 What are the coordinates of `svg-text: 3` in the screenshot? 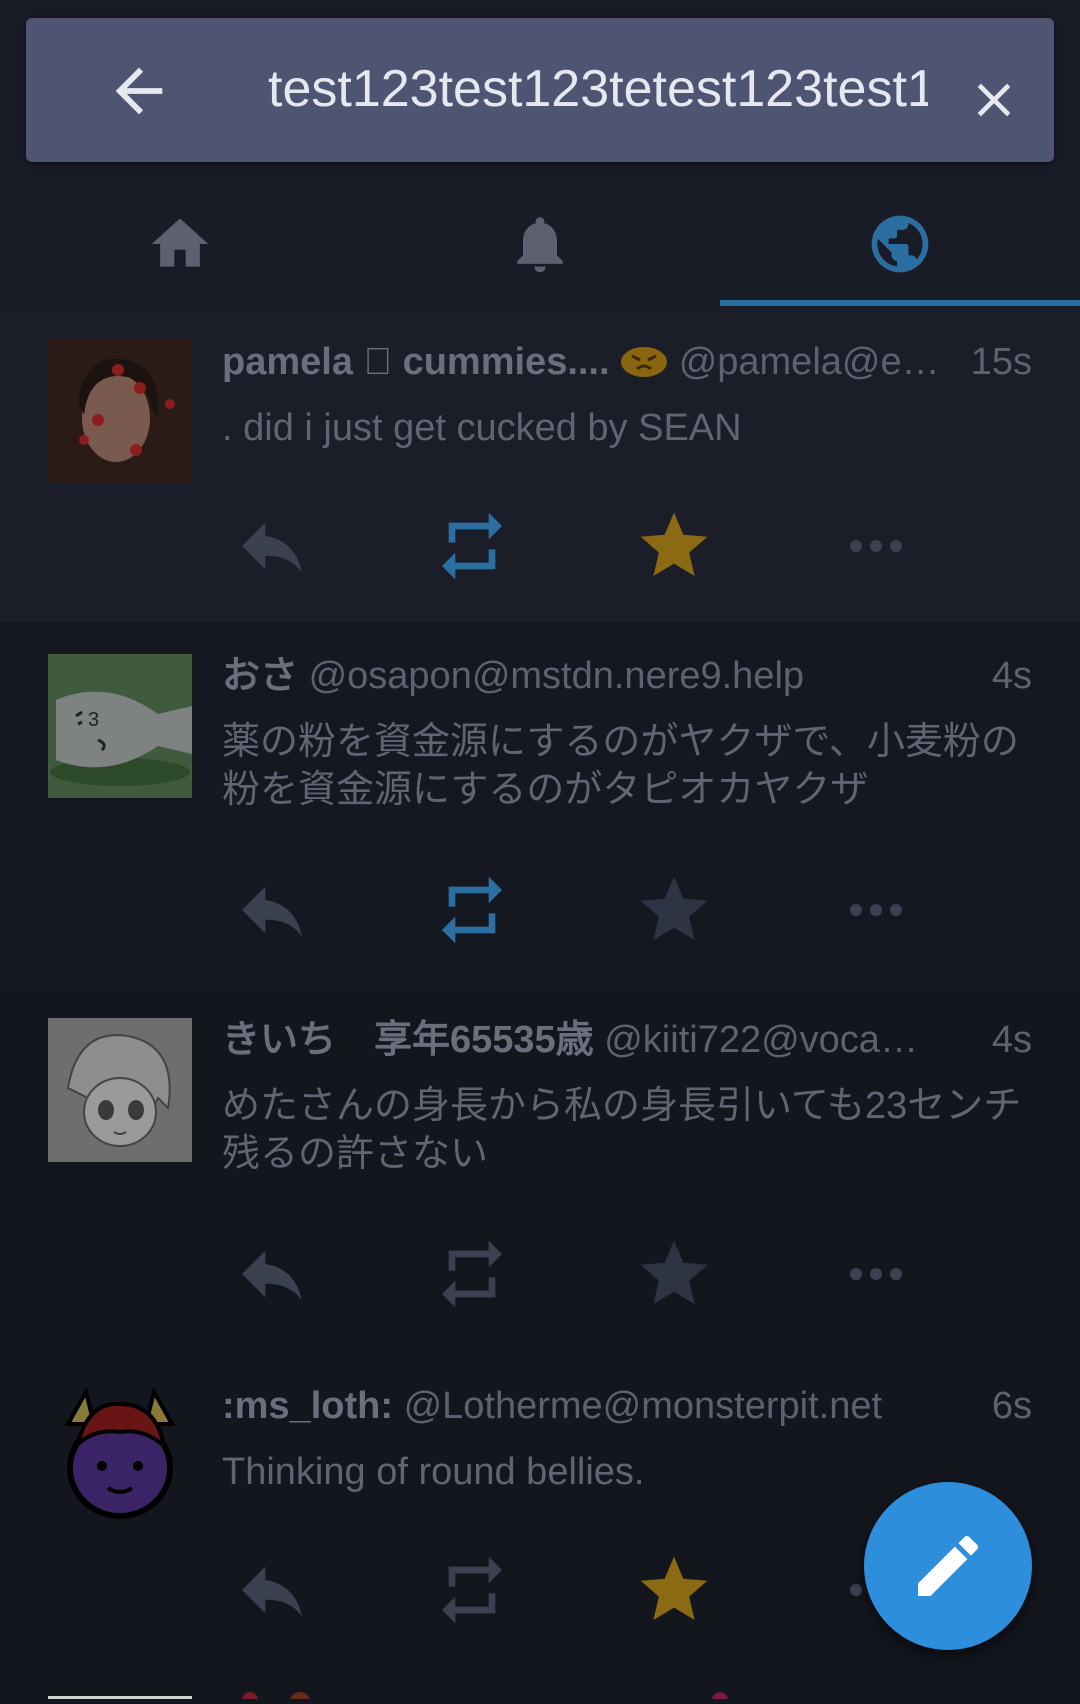 It's located at (93, 720).